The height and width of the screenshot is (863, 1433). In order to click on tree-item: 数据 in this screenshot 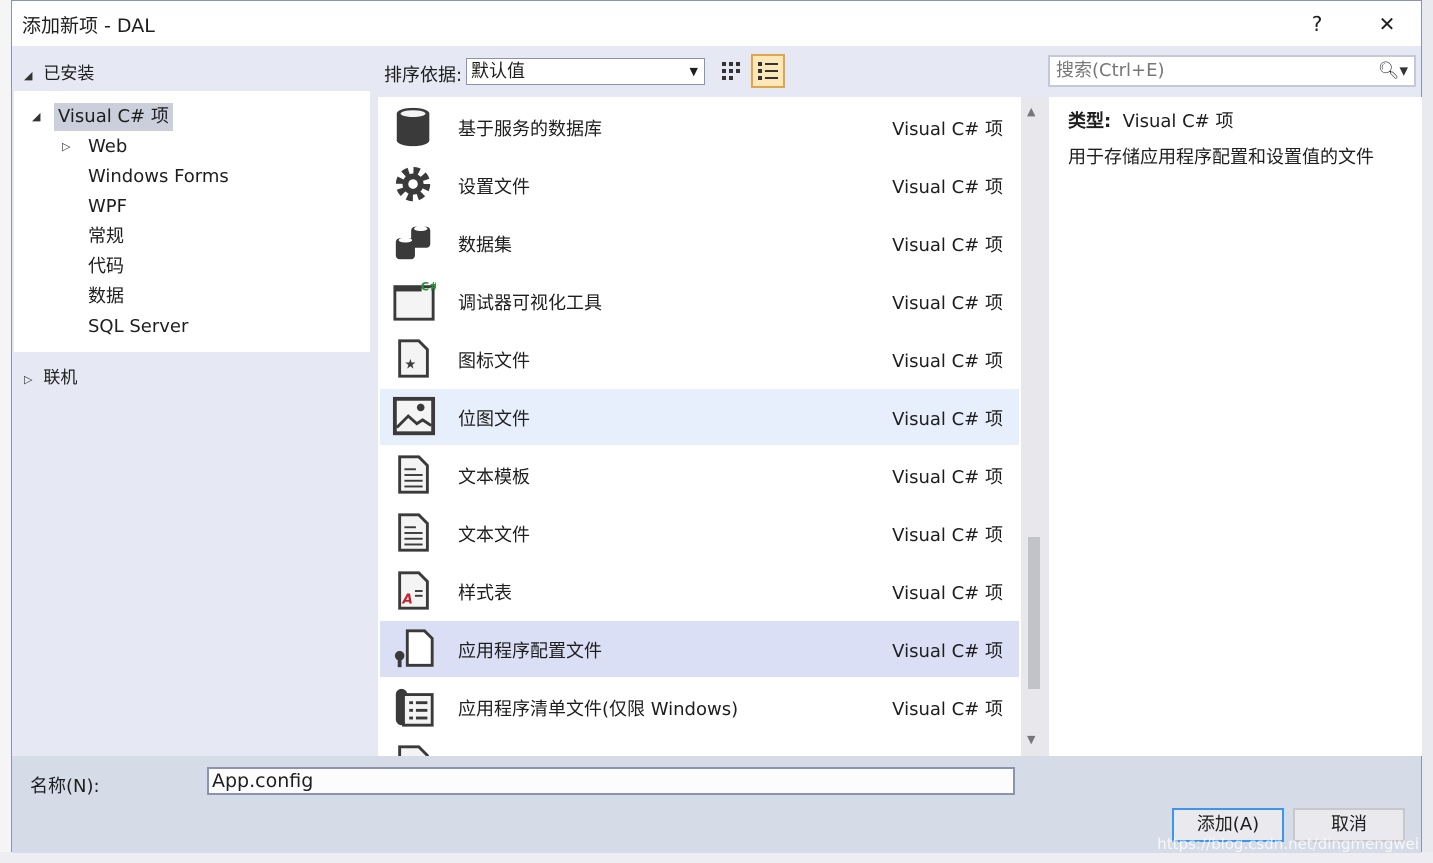, I will do `click(106, 297)`.